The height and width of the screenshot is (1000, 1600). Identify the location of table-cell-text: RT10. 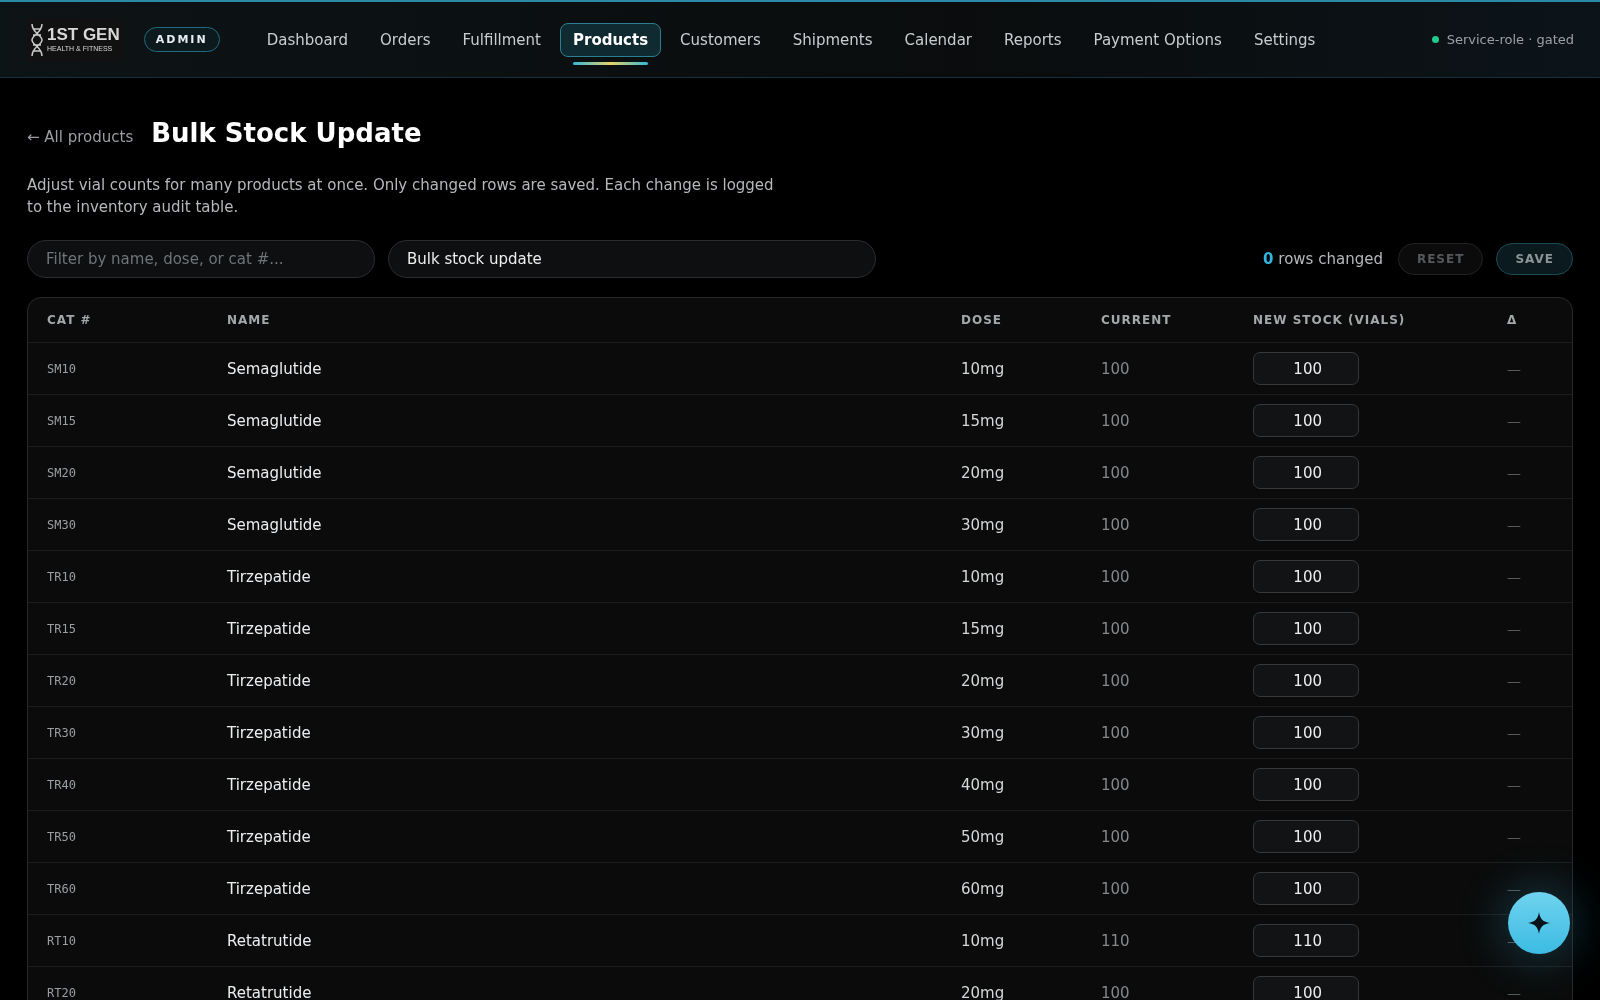
(62, 940).